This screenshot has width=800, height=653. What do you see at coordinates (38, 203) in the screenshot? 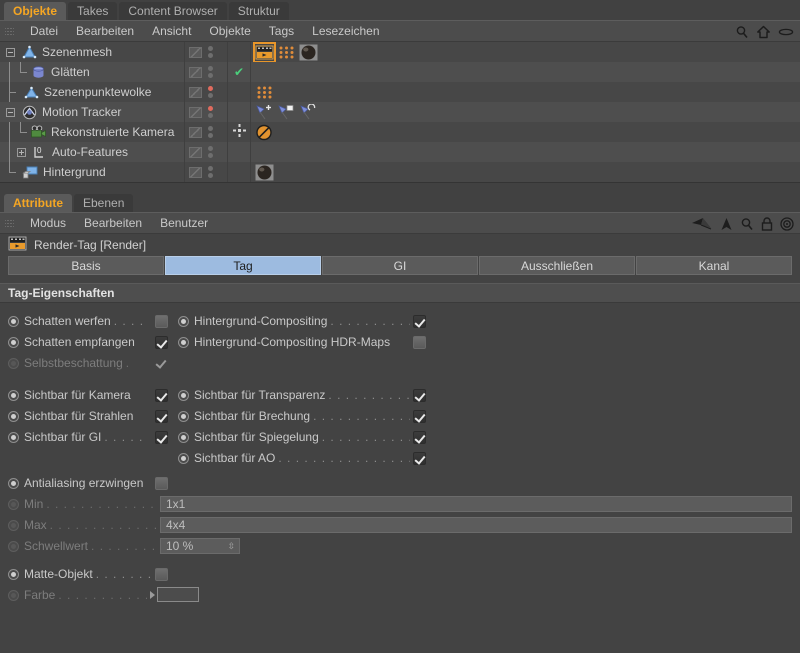
I see `tab-attribute: Attribute` at bounding box center [38, 203].